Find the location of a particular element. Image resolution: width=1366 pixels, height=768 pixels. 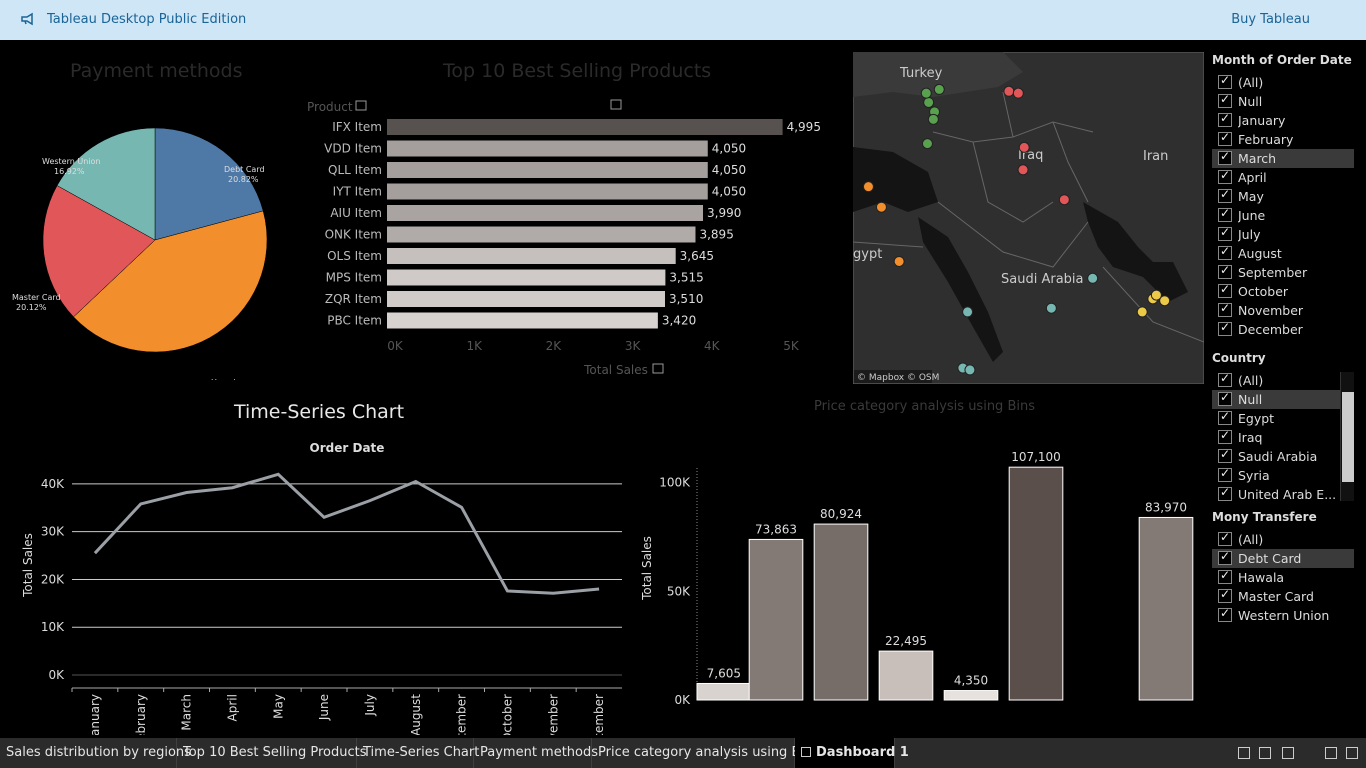

buy-tableau-link: Buy Tableau is located at coordinates (1270, 19).